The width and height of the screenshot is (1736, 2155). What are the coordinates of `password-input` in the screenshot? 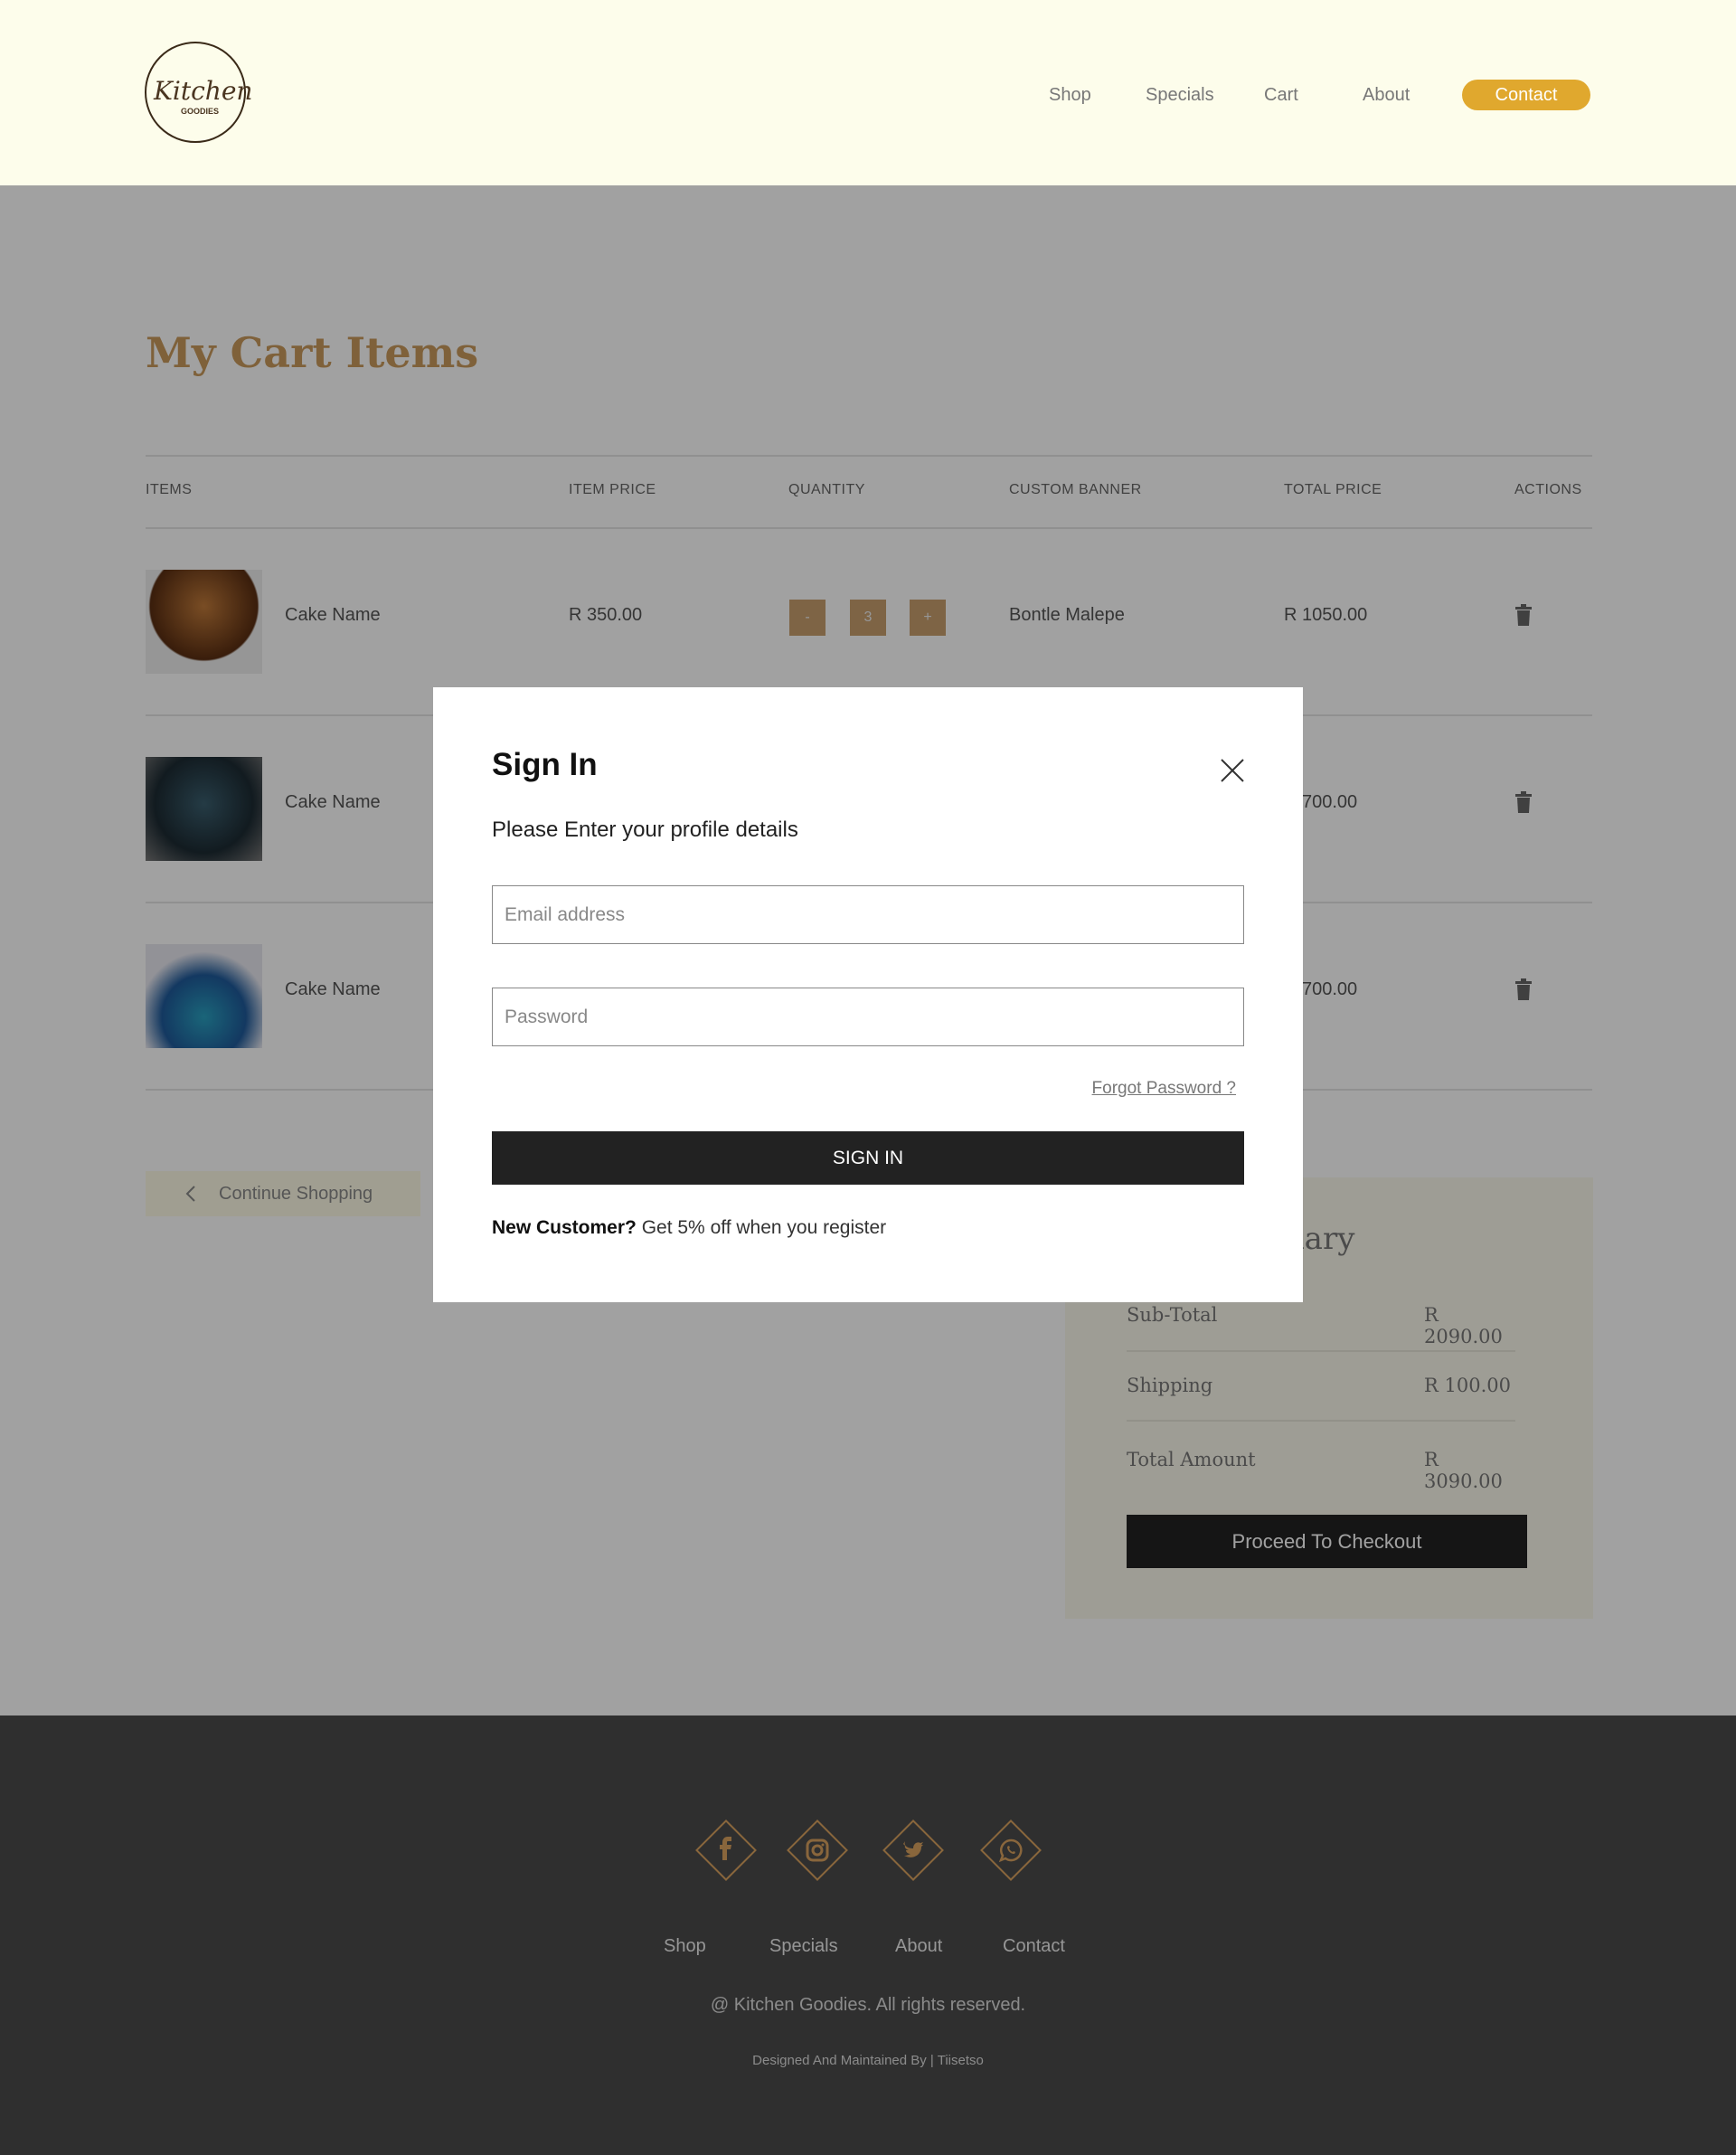 It's located at (868, 1017).